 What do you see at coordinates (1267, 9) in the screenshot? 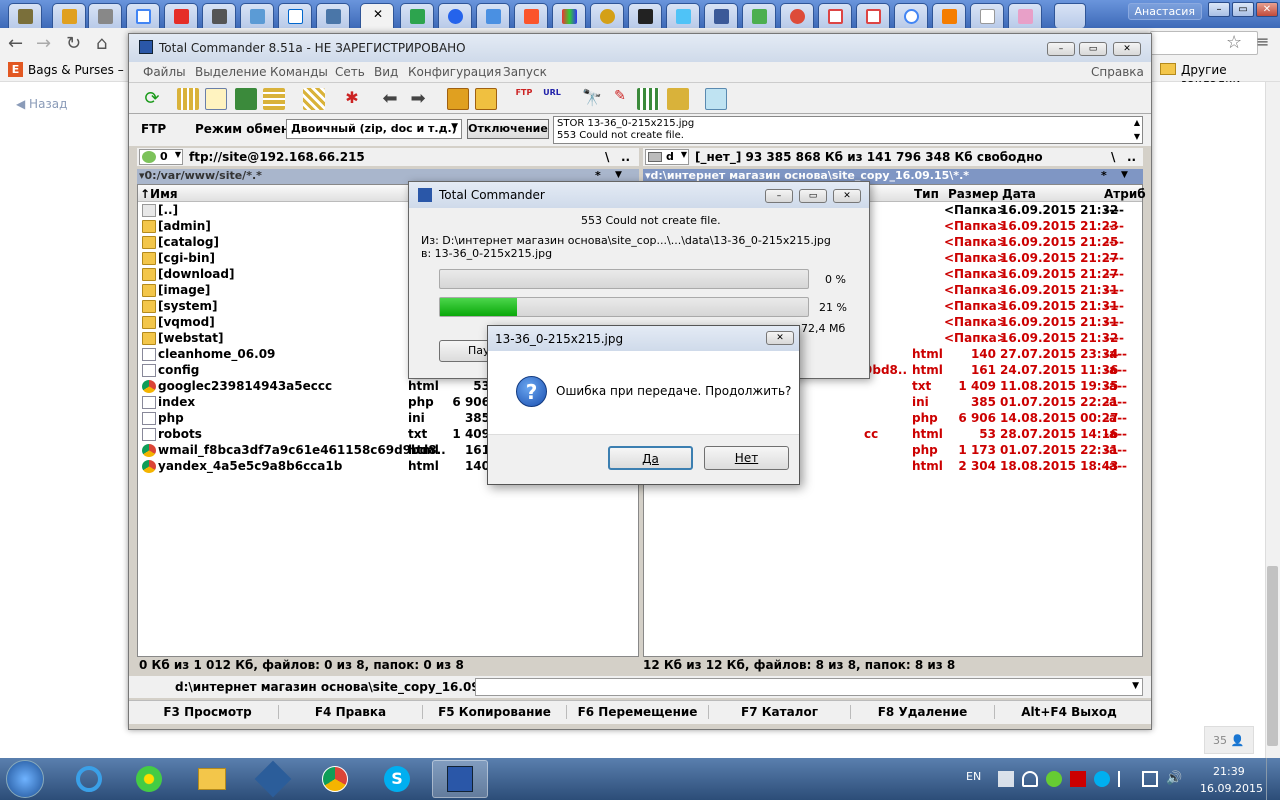
I see `close-button: ✕` at bounding box center [1267, 9].